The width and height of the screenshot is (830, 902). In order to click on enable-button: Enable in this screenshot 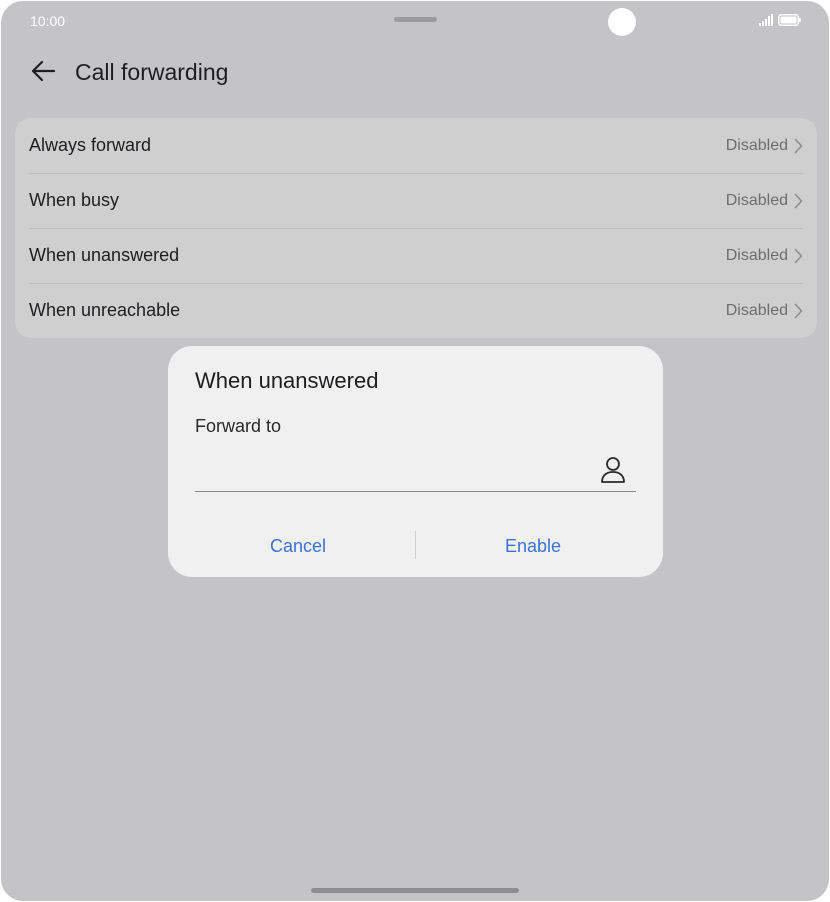, I will do `click(533, 546)`.